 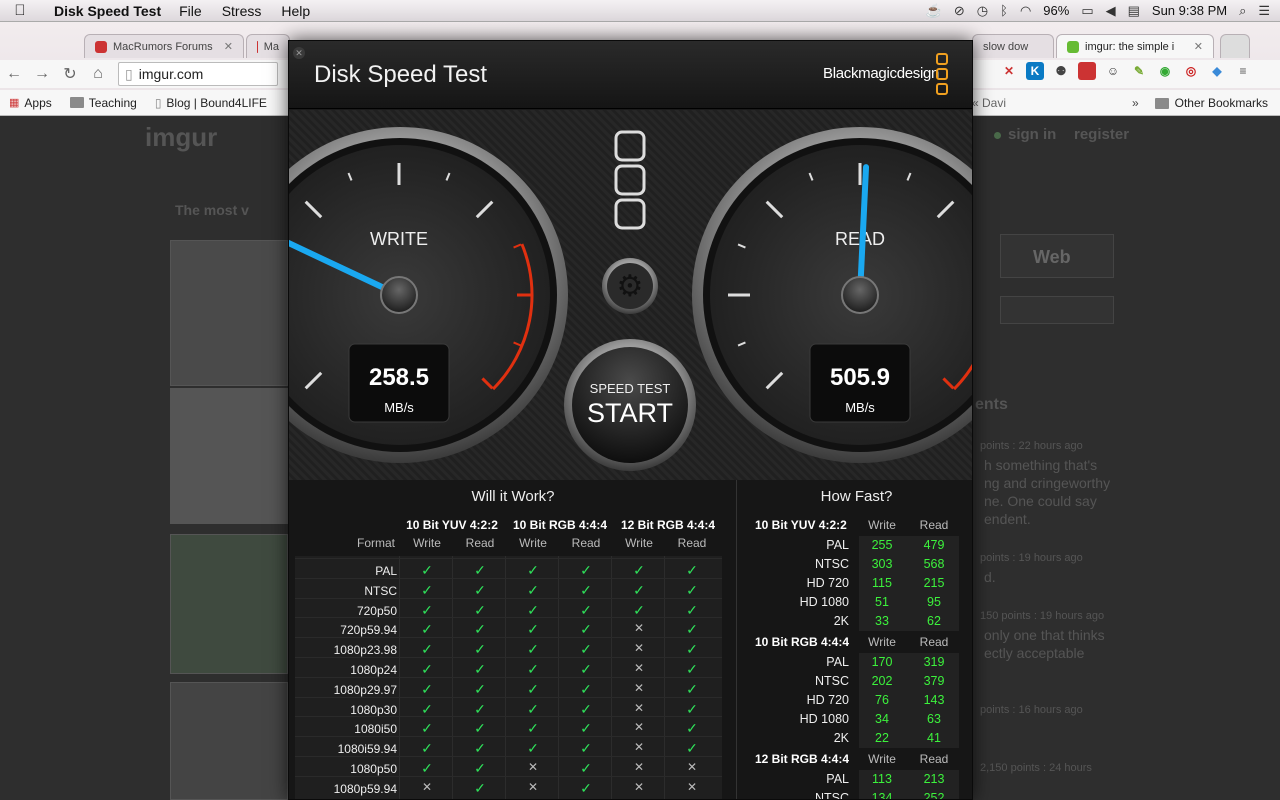 I want to click on tab-macrumors: MacRumors Forums ✕, so click(x=164, y=46).